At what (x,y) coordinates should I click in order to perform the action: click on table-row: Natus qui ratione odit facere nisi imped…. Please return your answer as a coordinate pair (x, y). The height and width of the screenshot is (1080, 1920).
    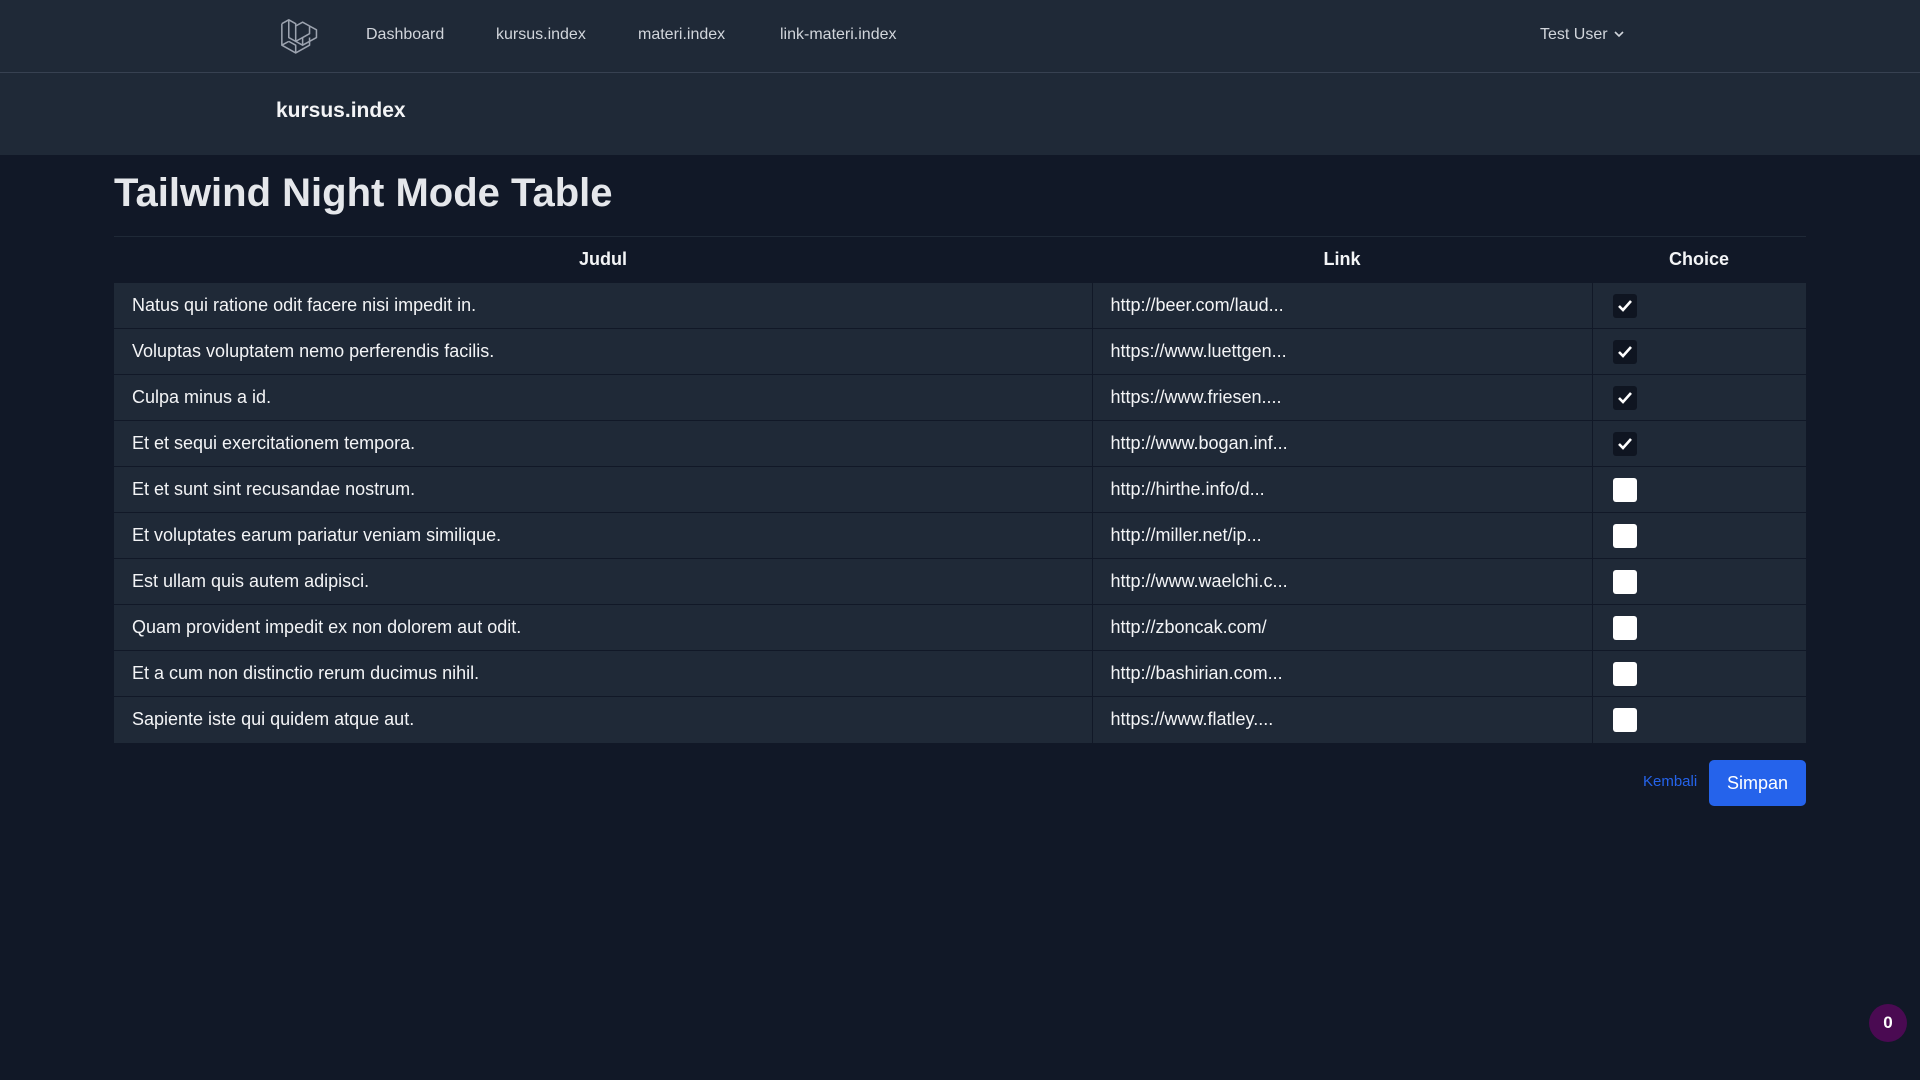
    Looking at the image, I should click on (960, 305).